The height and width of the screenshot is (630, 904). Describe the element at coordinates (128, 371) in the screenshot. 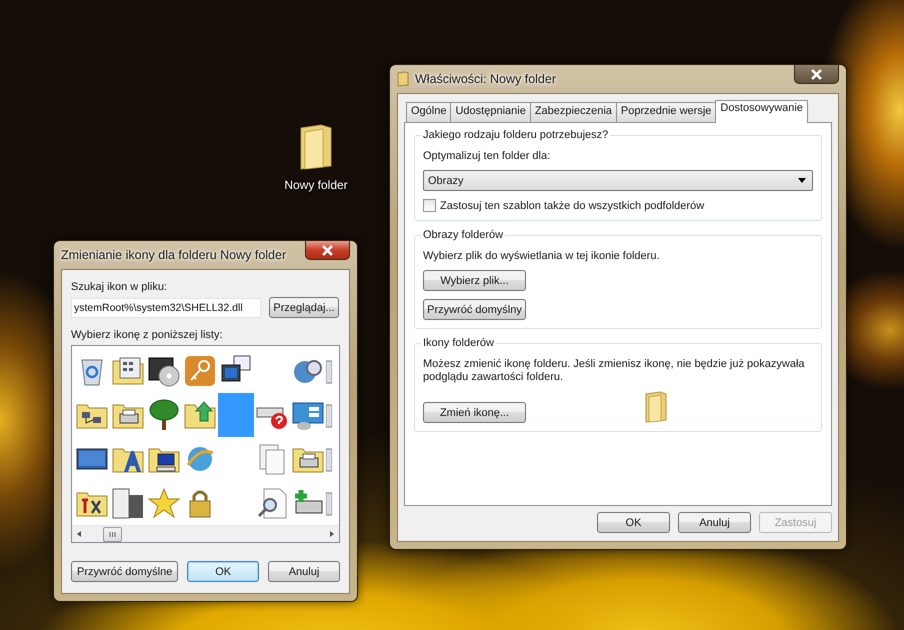

I see `folder-grid-icon` at that location.